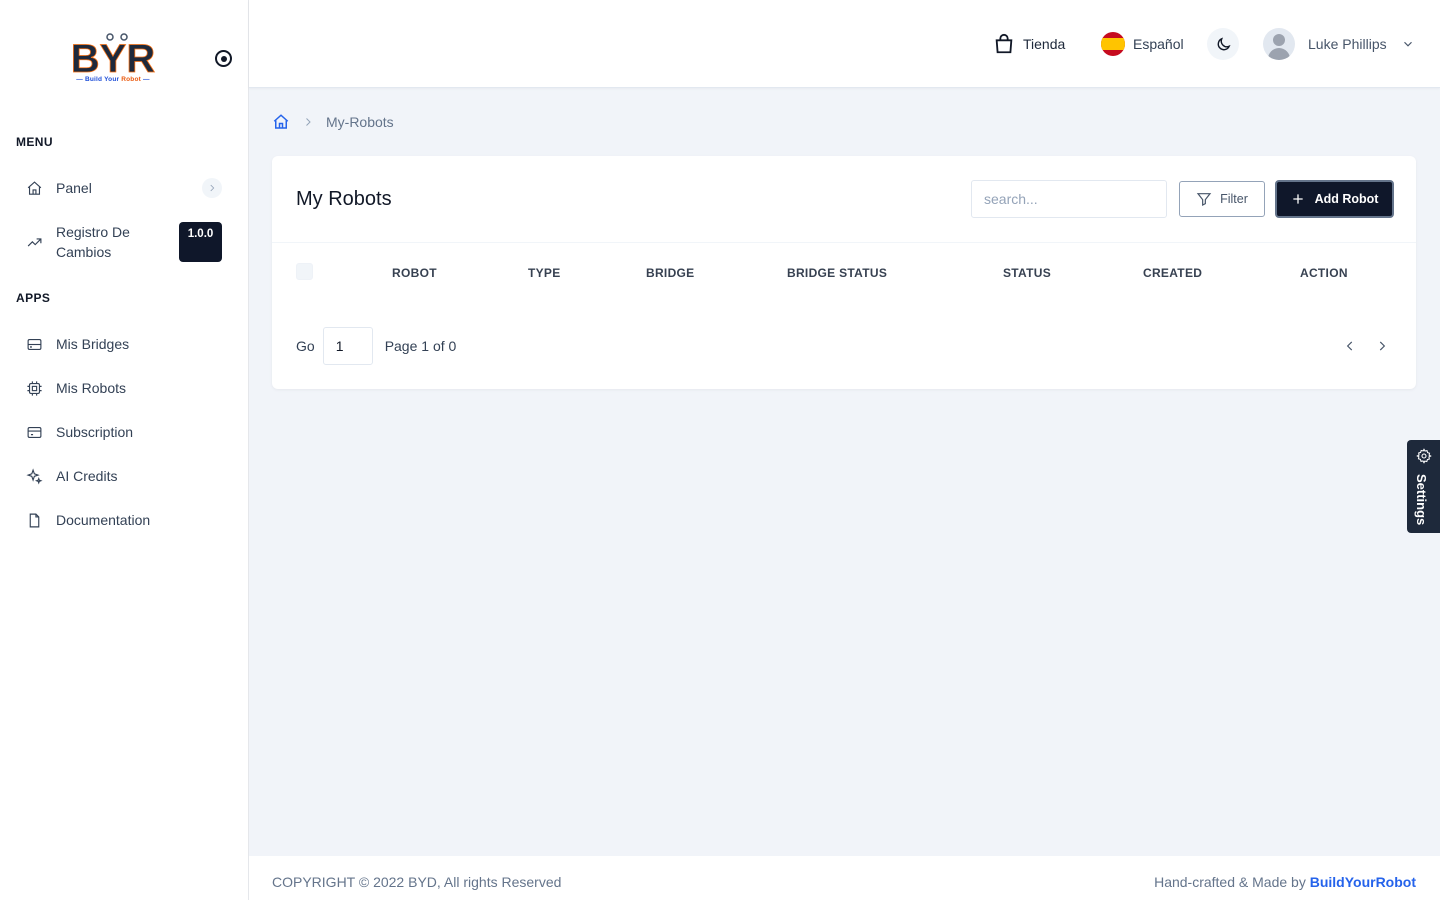  What do you see at coordinates (1027, 273) in the screenshot?
I see `column-header-status: STATUS` at bounding box center [1027, 273].